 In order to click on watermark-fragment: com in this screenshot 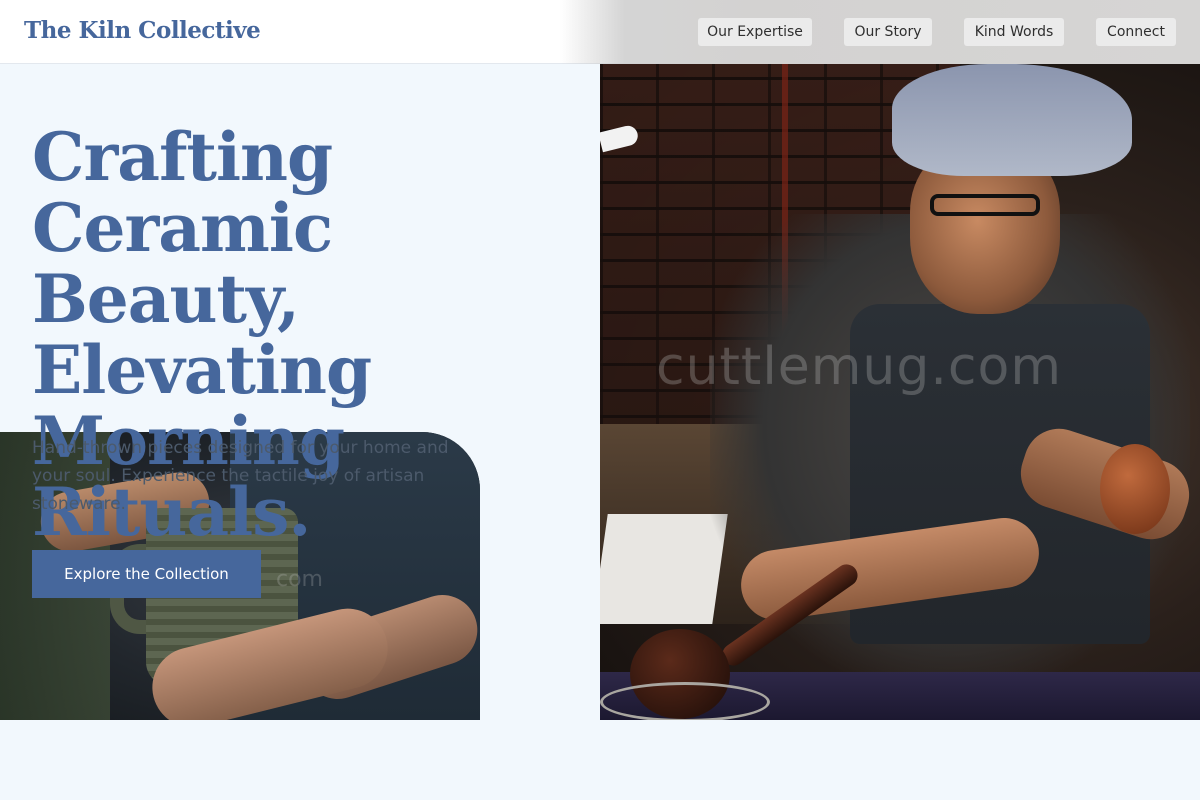, I will do `click(299, 579)`.